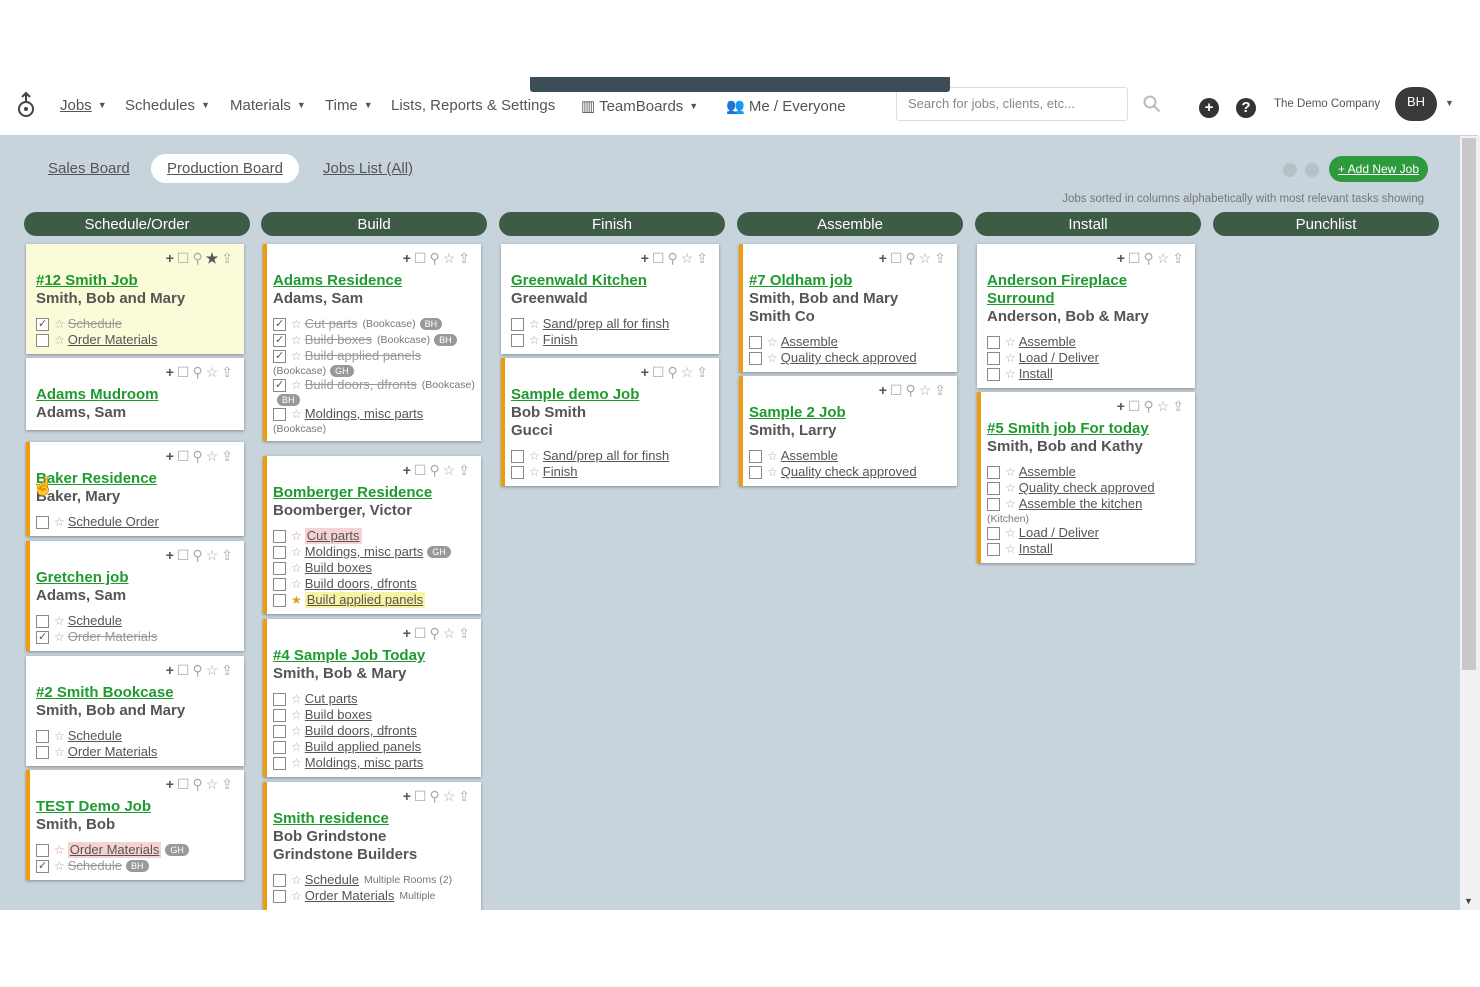 Image resolution: width=1480 pixels, height=987 pixels. What do you see at coordinates (225, 168) in the screenshot?
I see `board-tab-production-board: Production Board` at bounding box center [225, 168].